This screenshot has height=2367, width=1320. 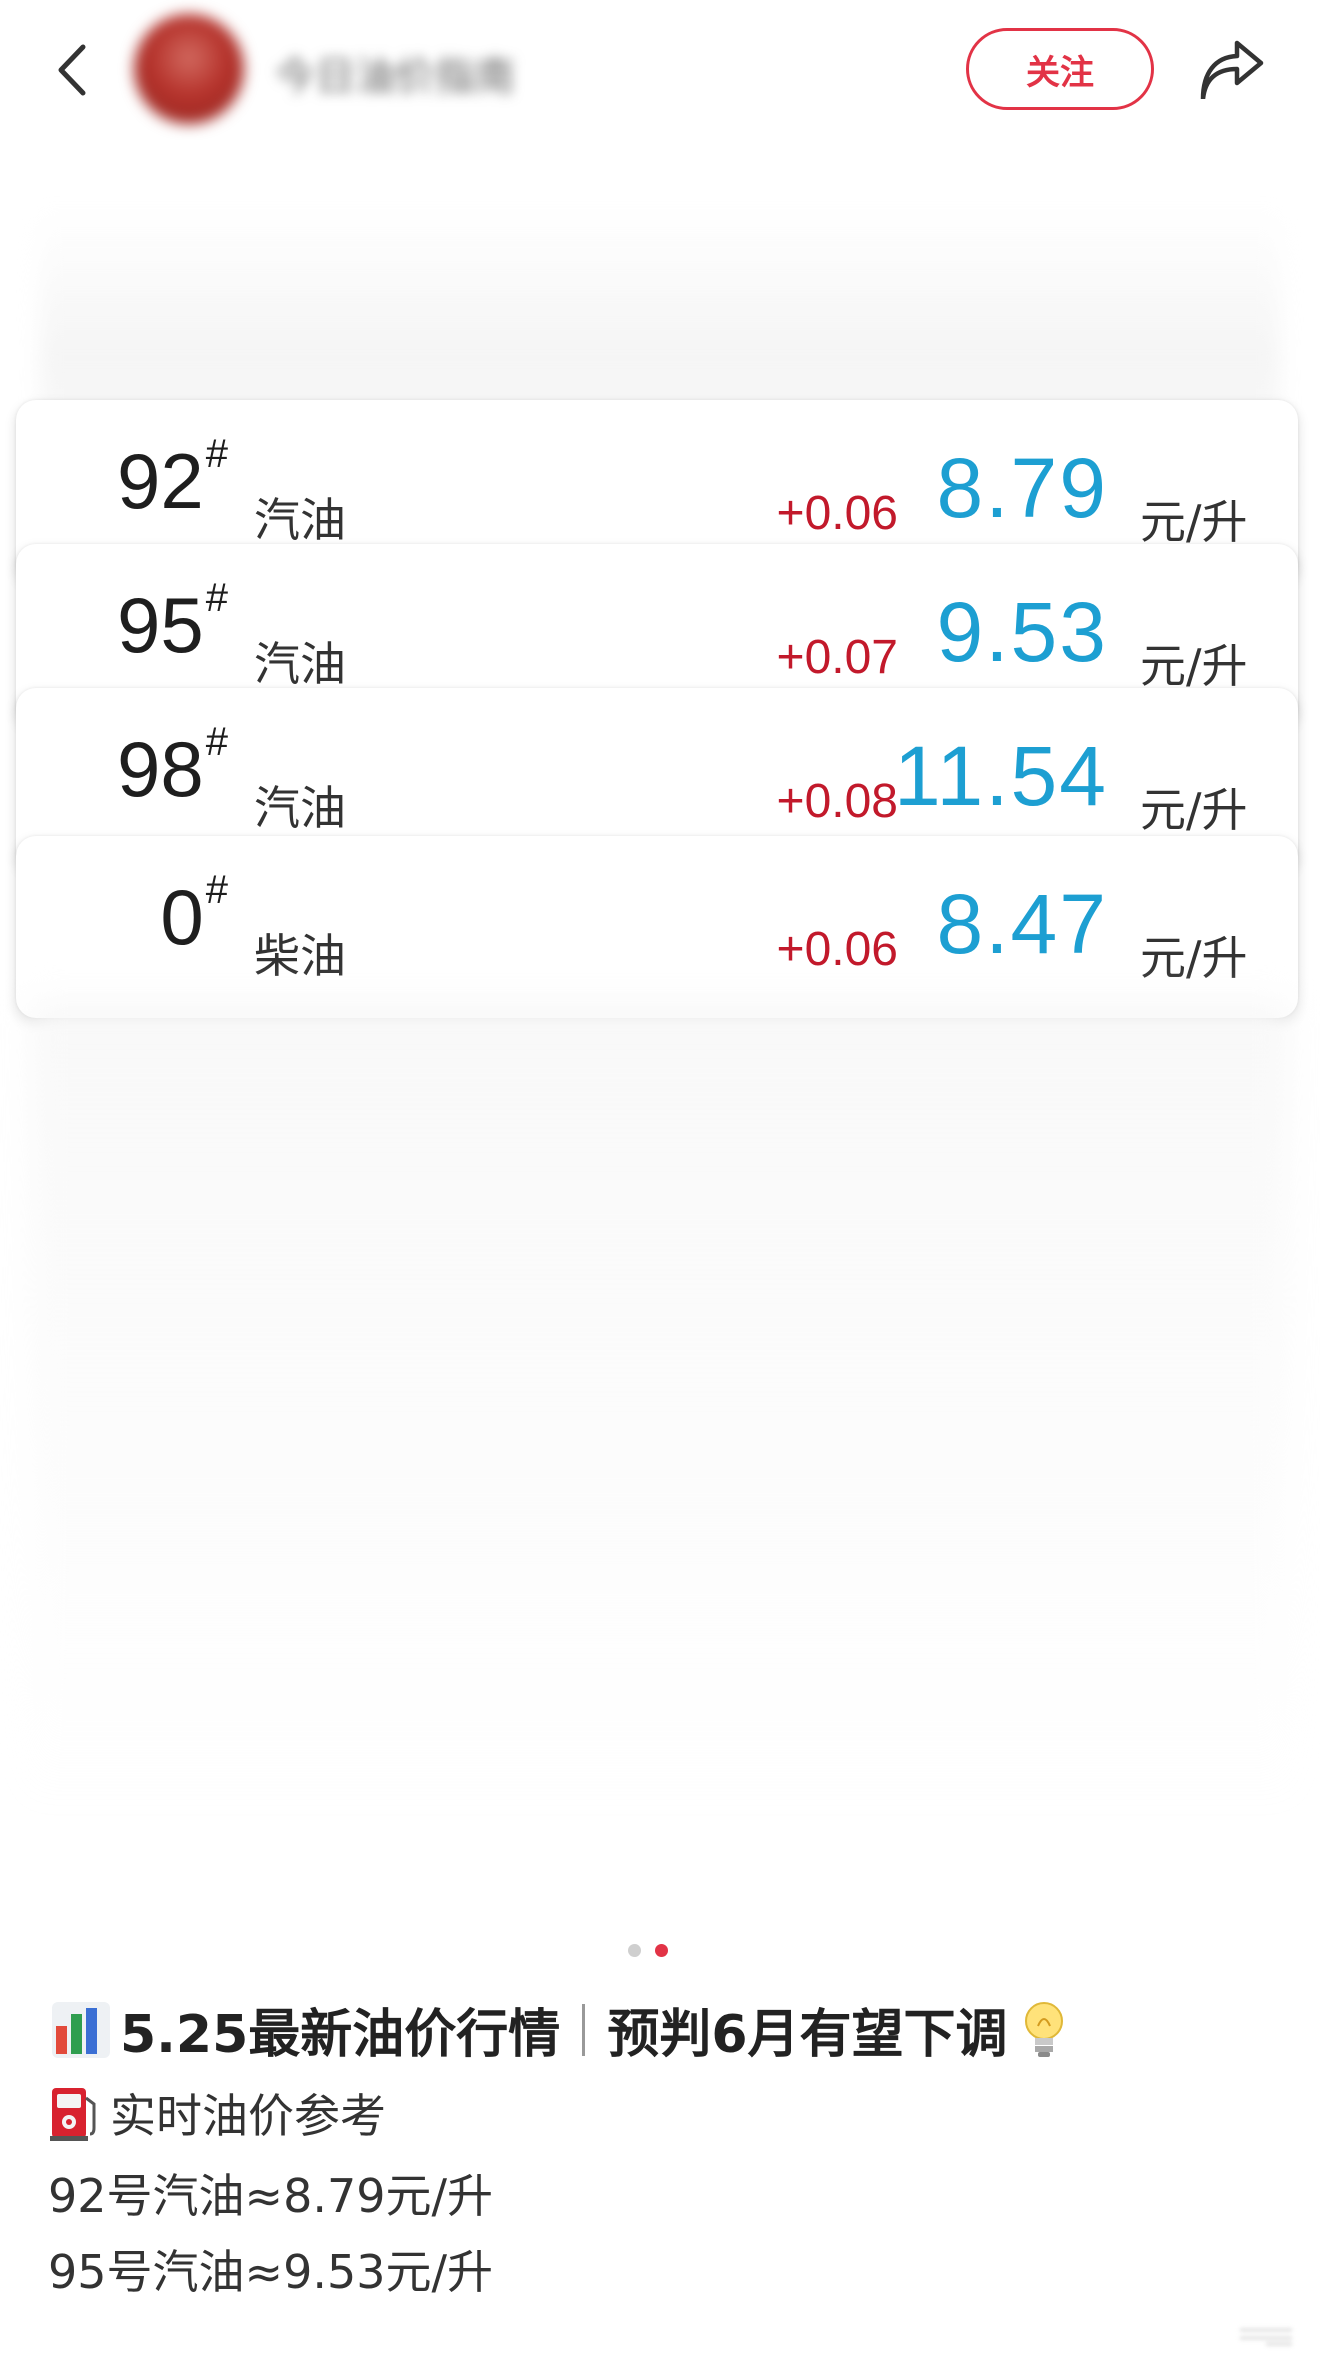 I want to click on bar-chart-icon, so click(x=81, y=2029).